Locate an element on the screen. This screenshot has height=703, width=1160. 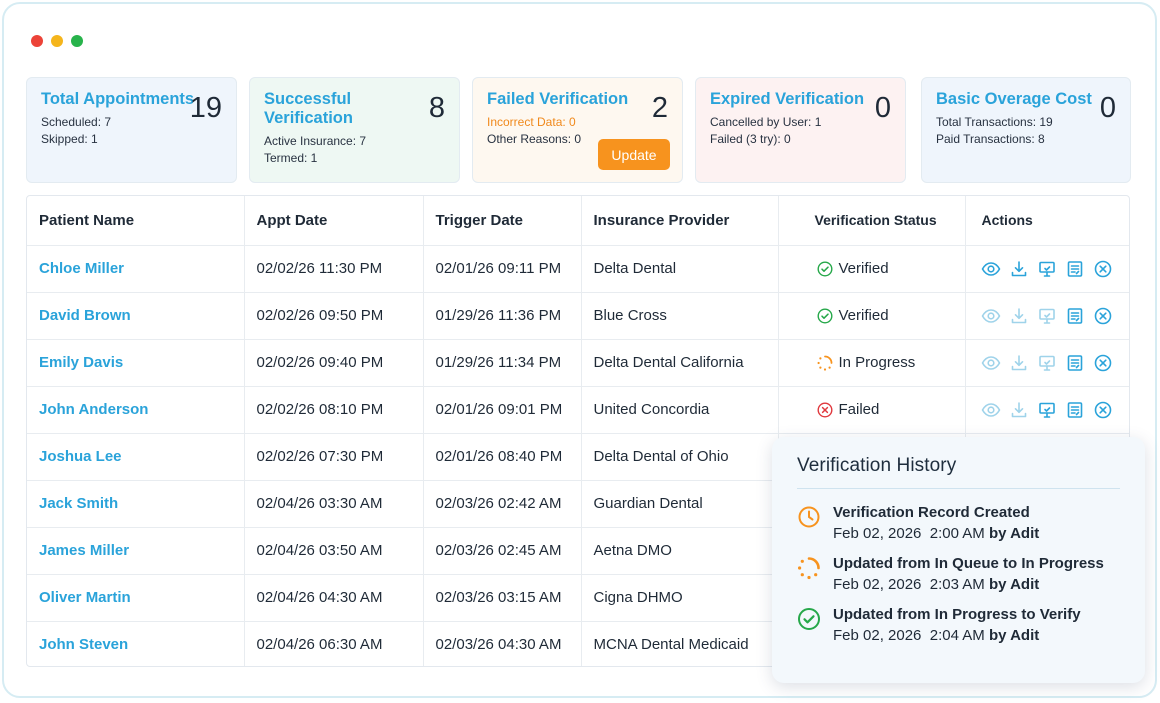
card-detail-line: Skipped: 1 is located at coordinates (69, 139).